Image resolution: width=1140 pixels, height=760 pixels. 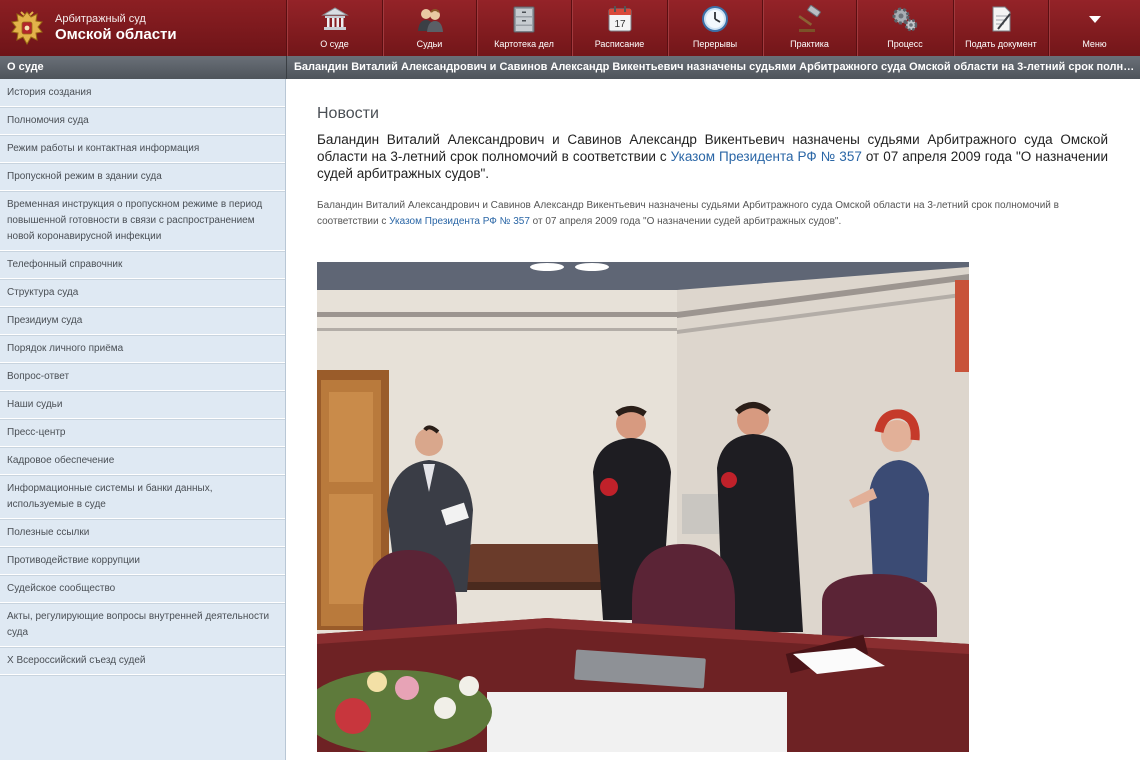 I want to click on nav-label: О суде, so click(x=334, y=44).